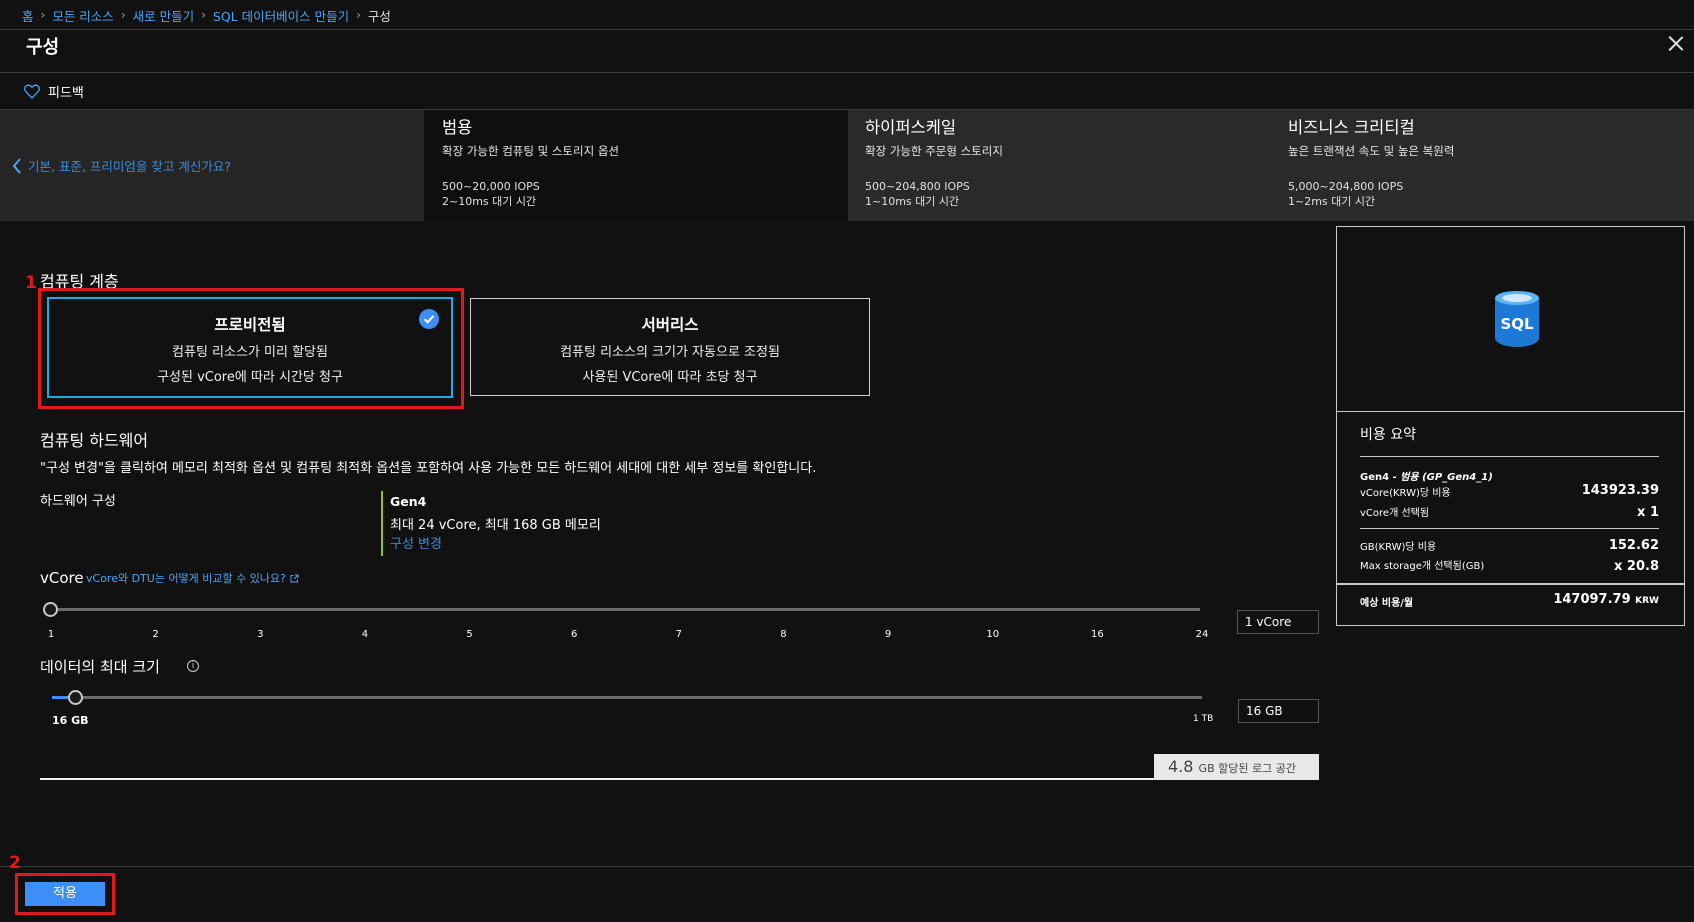 The width and height of the screenshot is (1694, 922). Describe the element at coordinates (625, 609) in the screenshot. I see `vcore-slider-track` at that location.